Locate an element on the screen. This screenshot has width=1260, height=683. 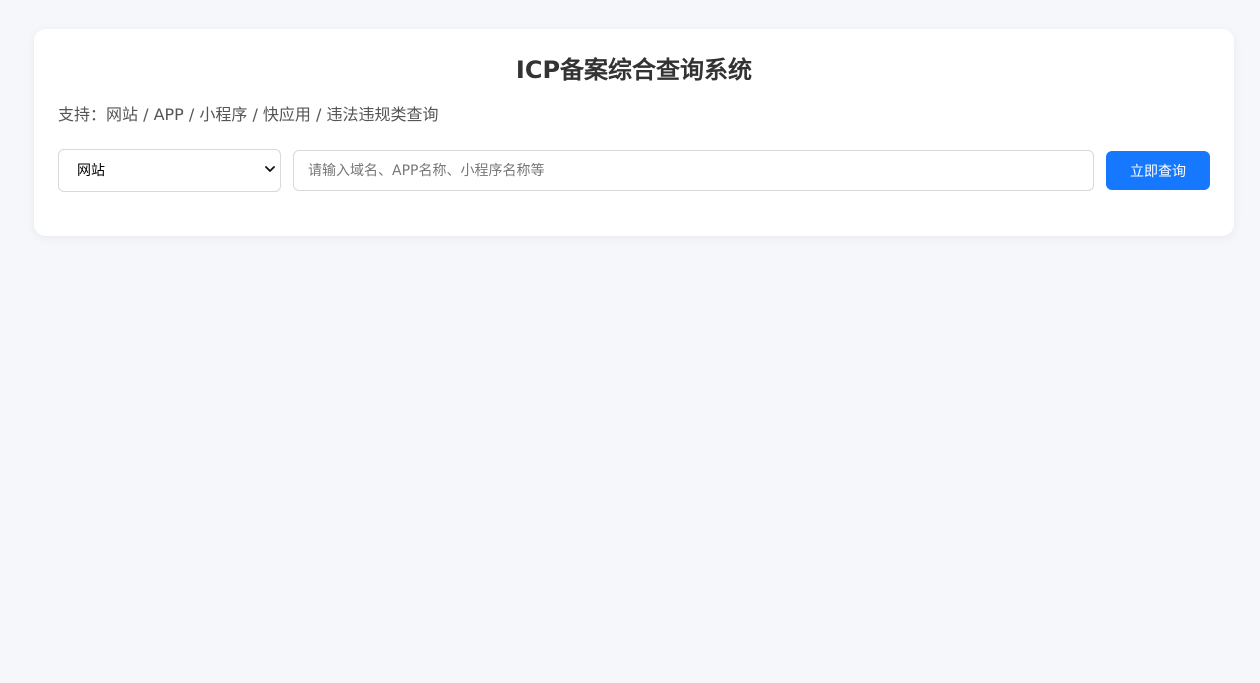
query-type-select: 网站 is located at coordinates (169, 170).